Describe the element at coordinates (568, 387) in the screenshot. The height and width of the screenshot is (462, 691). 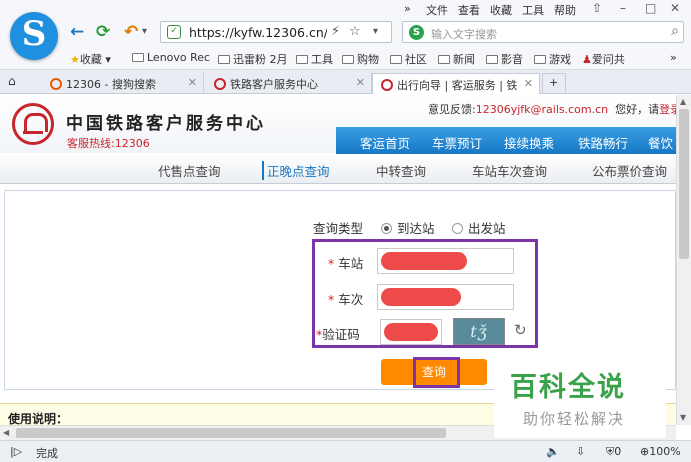
I see `watermark-title: 百科全说` at that location.